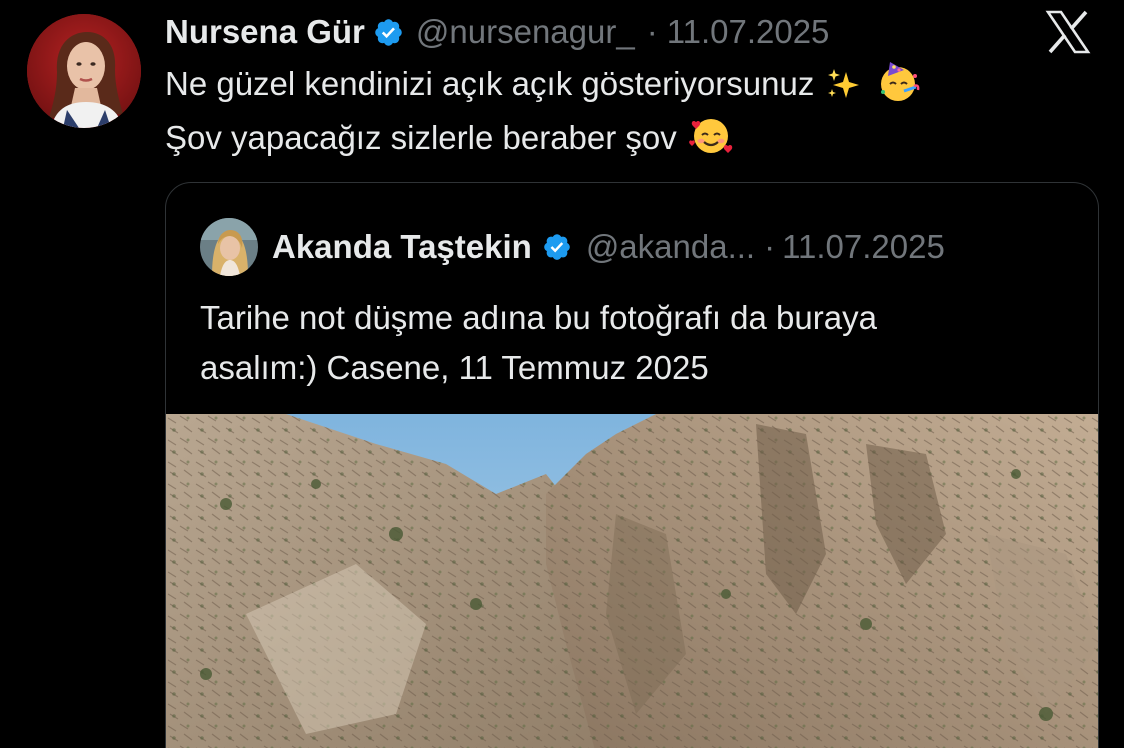 This screenshot has height=748, width=1124. I want to click on author-display-name: Nursena Gür, so click(265, 32).